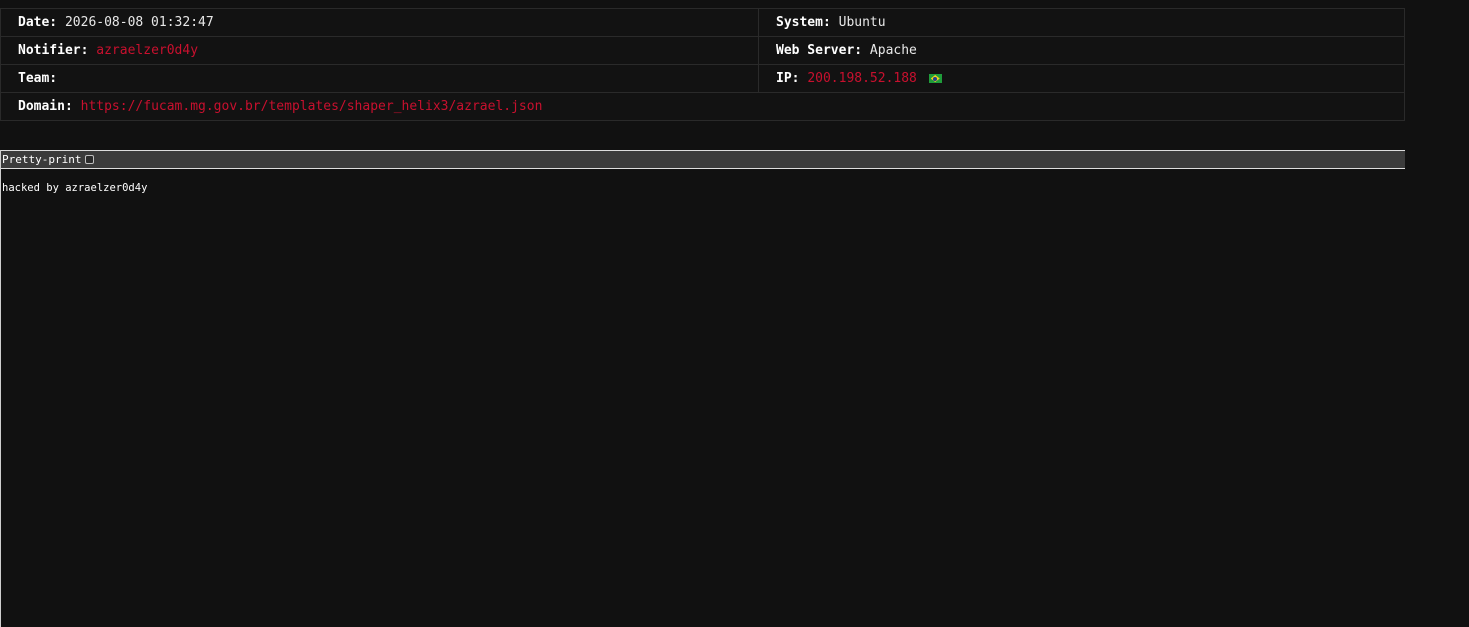  What do you see at coordinates (90, 159) in the screenshot?
I see `pretty-print-checkbox` at bounding box center [90, 159].